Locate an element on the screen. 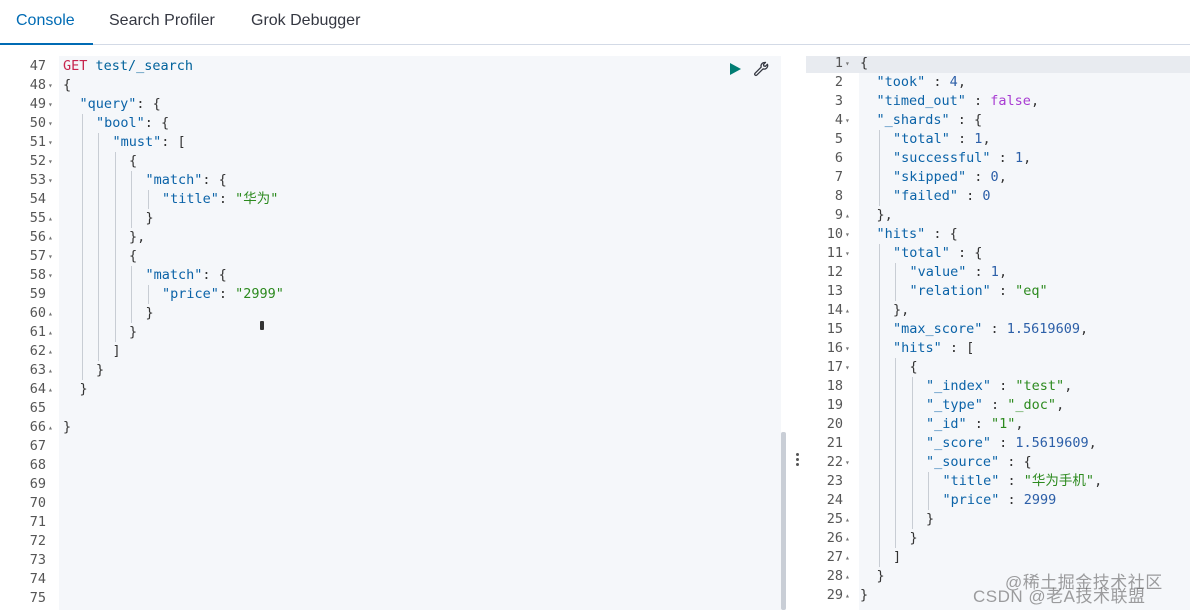 This screenshot has height=610, width=1190. line-number: 10 is located at coordinates (834, 234).